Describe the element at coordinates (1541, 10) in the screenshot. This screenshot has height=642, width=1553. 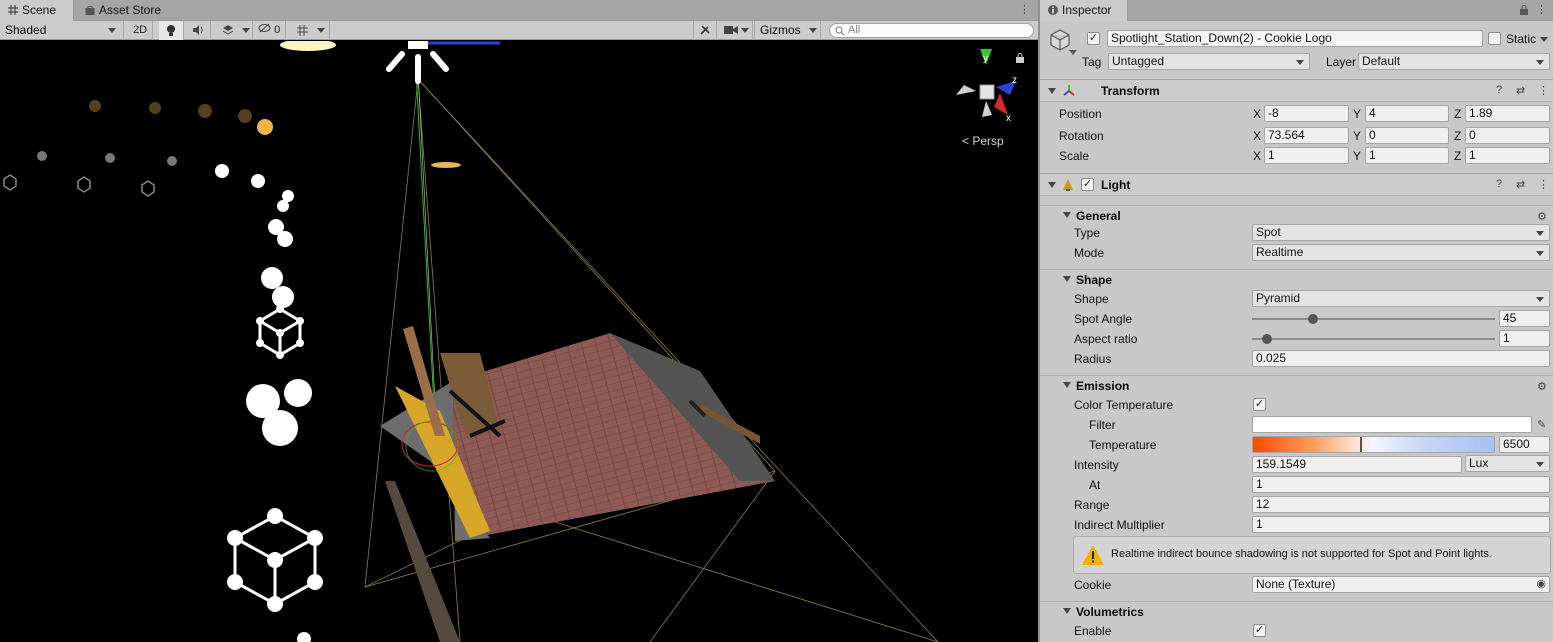
I see `inspector-menu-icon: ⋮` at that location.